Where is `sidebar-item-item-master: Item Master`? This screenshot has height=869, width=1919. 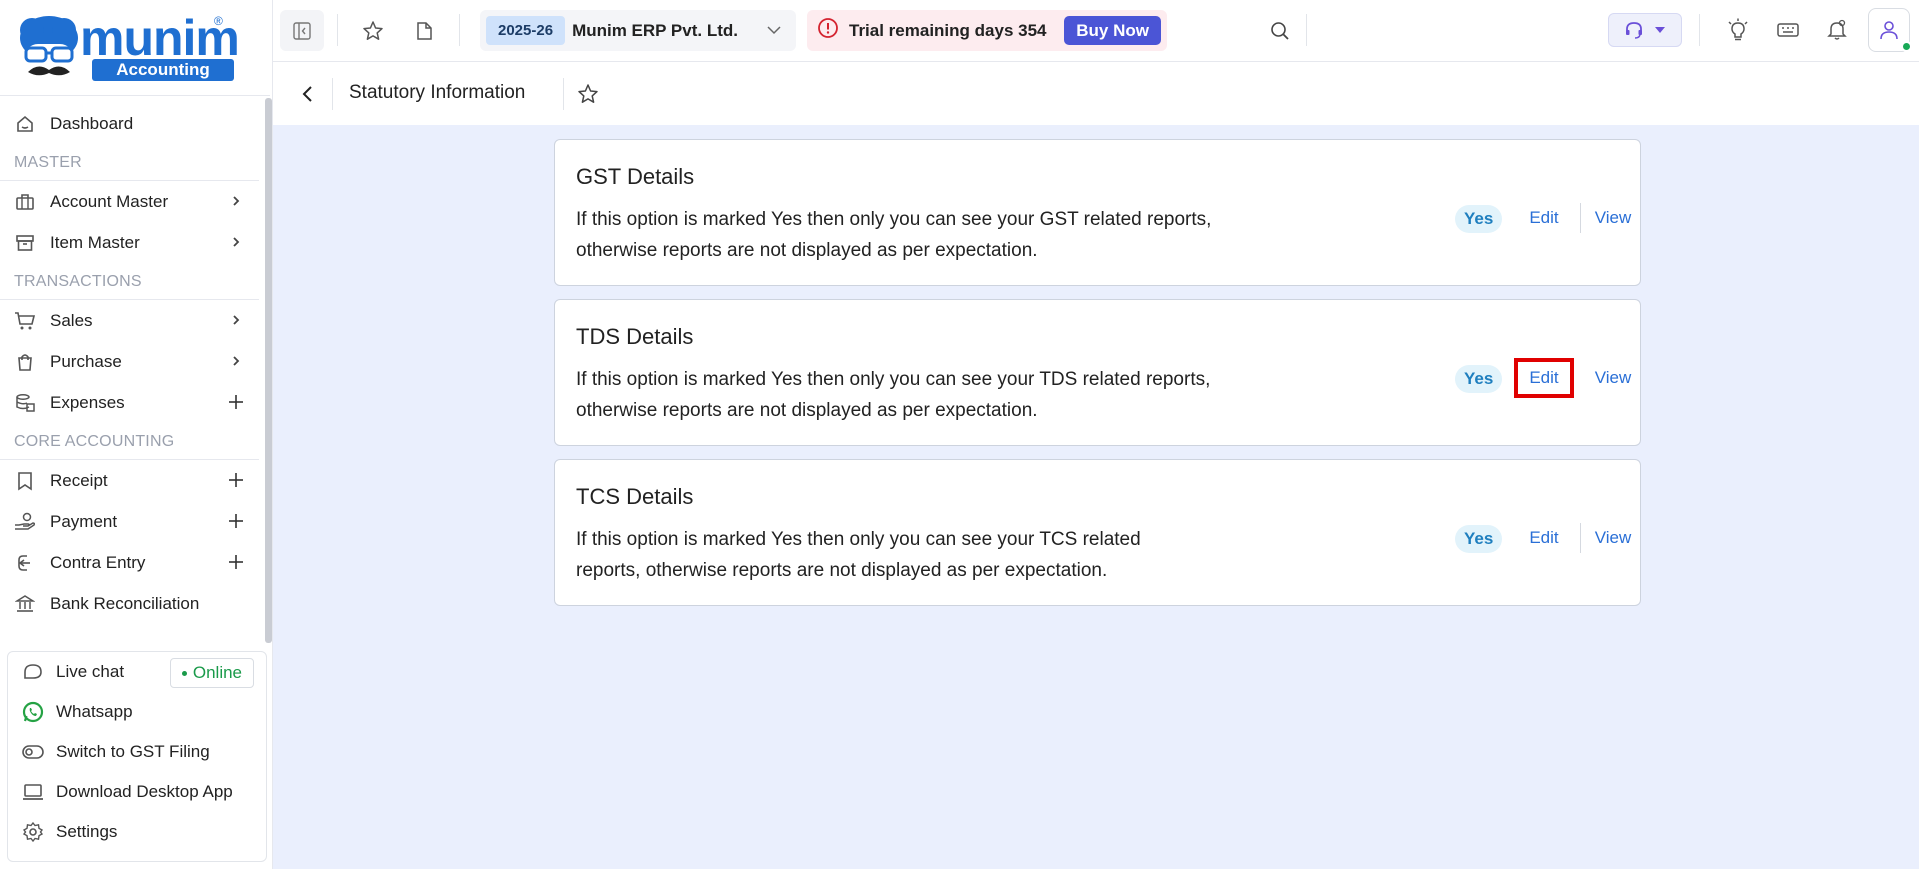 sidebar-item-item-master: Item Master is located at coordinates (132, 242).